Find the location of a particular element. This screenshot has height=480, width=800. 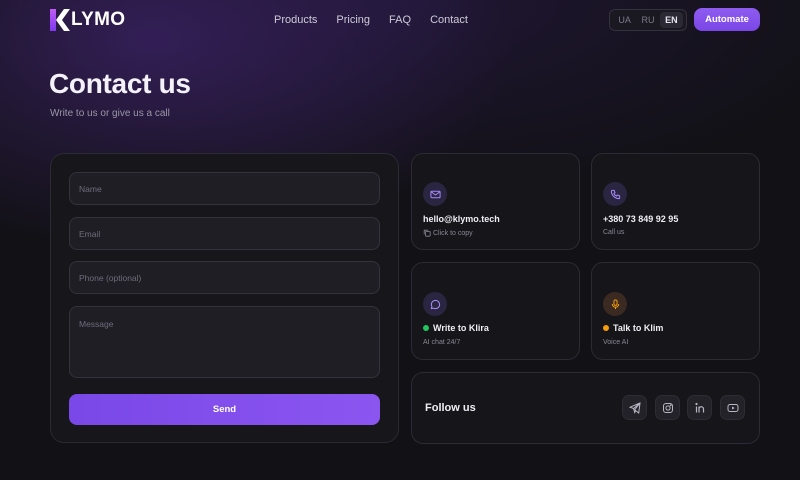

nav-faq: FAQ is located at coordinates (400, 20).